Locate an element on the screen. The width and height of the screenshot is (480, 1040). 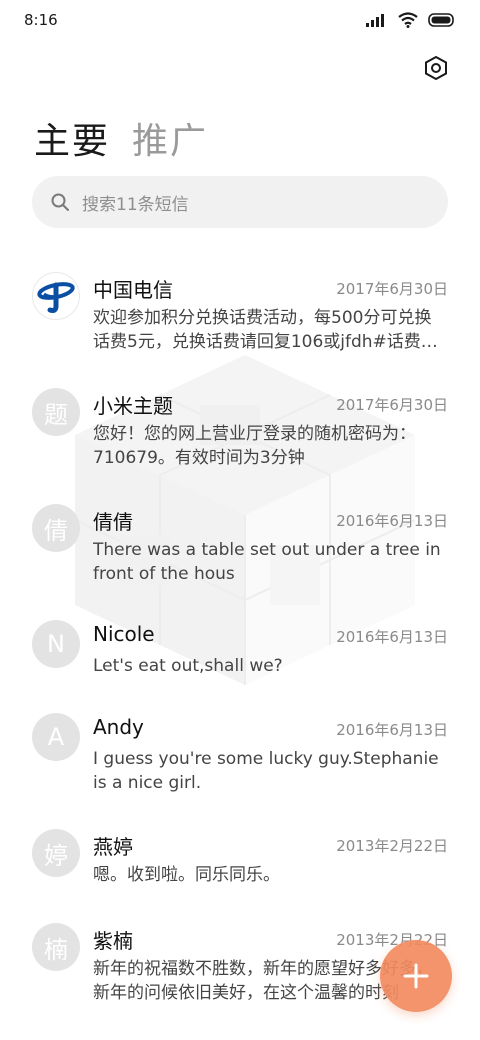
status-bar: 8:16 is located at coordinates (240, 22).